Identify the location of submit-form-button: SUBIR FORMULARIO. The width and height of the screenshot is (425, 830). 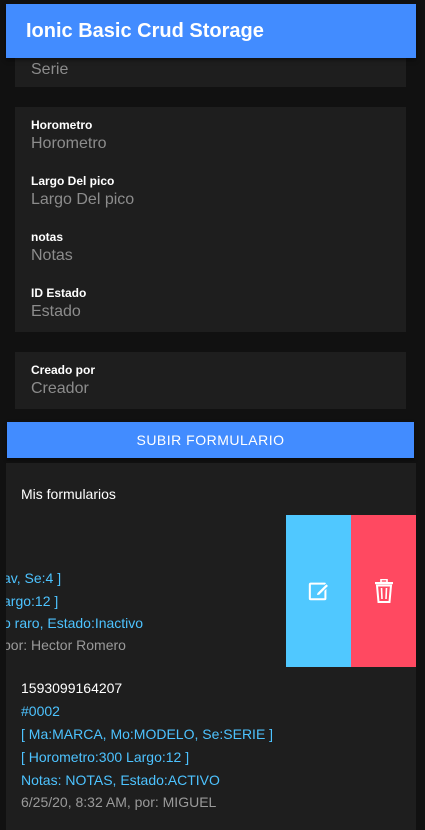
(210, 440).